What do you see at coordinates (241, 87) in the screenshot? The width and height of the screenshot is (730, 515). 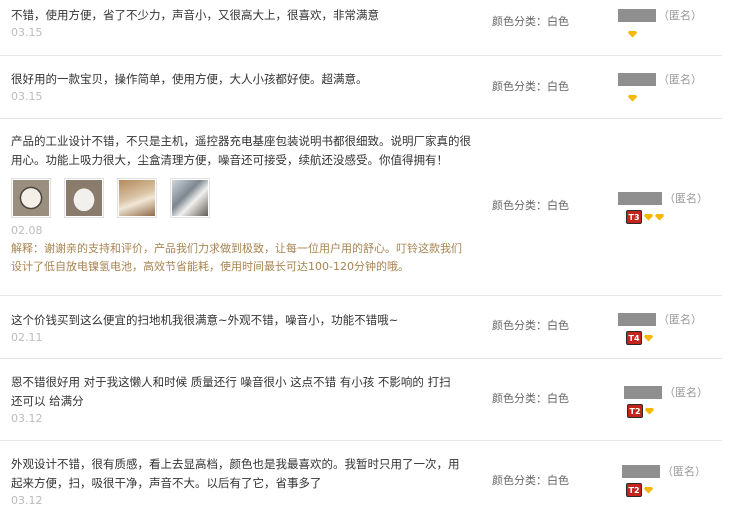 I see `review-main: 很好用的一款宝贝，操作简单，使用方便，大人小孩都好使。超满意。 03.15` at bounding box center [241, 87].